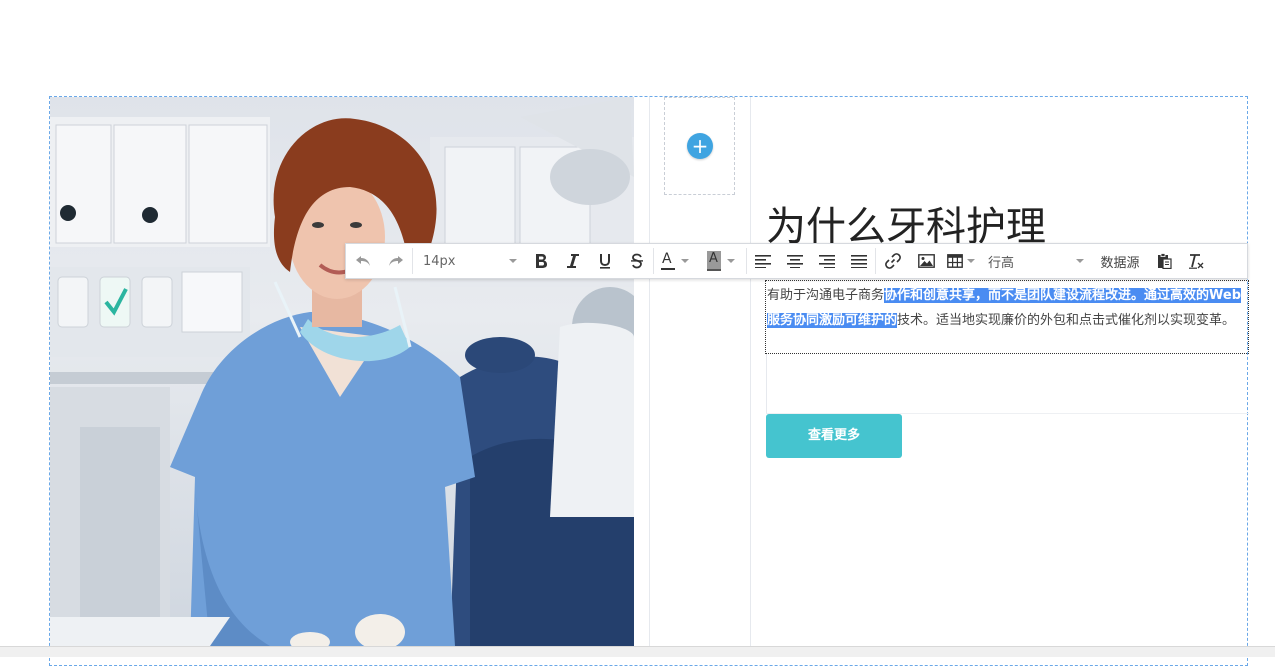 Image resolution: width=1275 pixels, height=666 pixels. I want to click on undo-button, so click(363, 261).